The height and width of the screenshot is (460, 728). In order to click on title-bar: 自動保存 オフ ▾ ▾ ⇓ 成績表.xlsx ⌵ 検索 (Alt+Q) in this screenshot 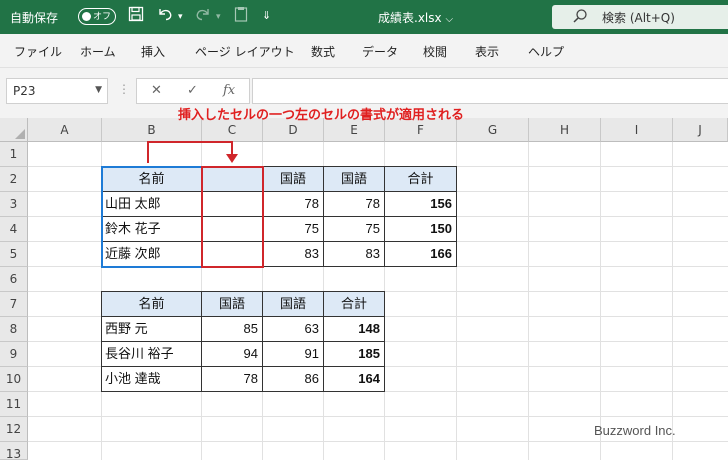, I will do `click(364, 17)`.